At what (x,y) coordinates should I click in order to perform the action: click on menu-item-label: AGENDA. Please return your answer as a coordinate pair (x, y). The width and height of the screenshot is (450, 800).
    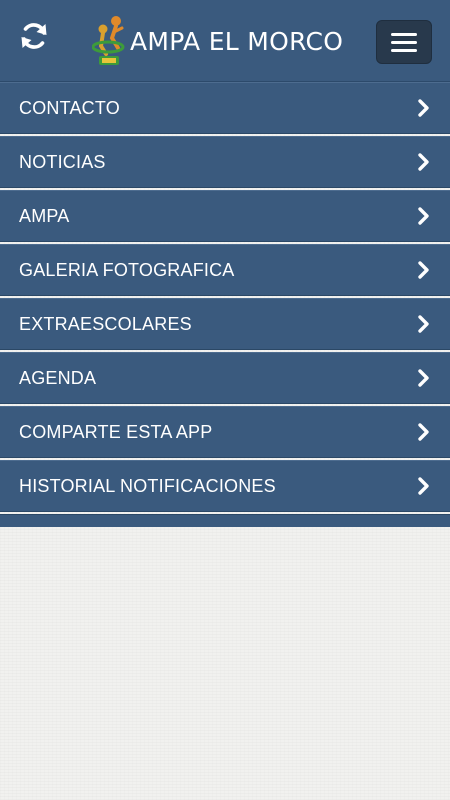
    Looking at the image, I should click on (58, 377).